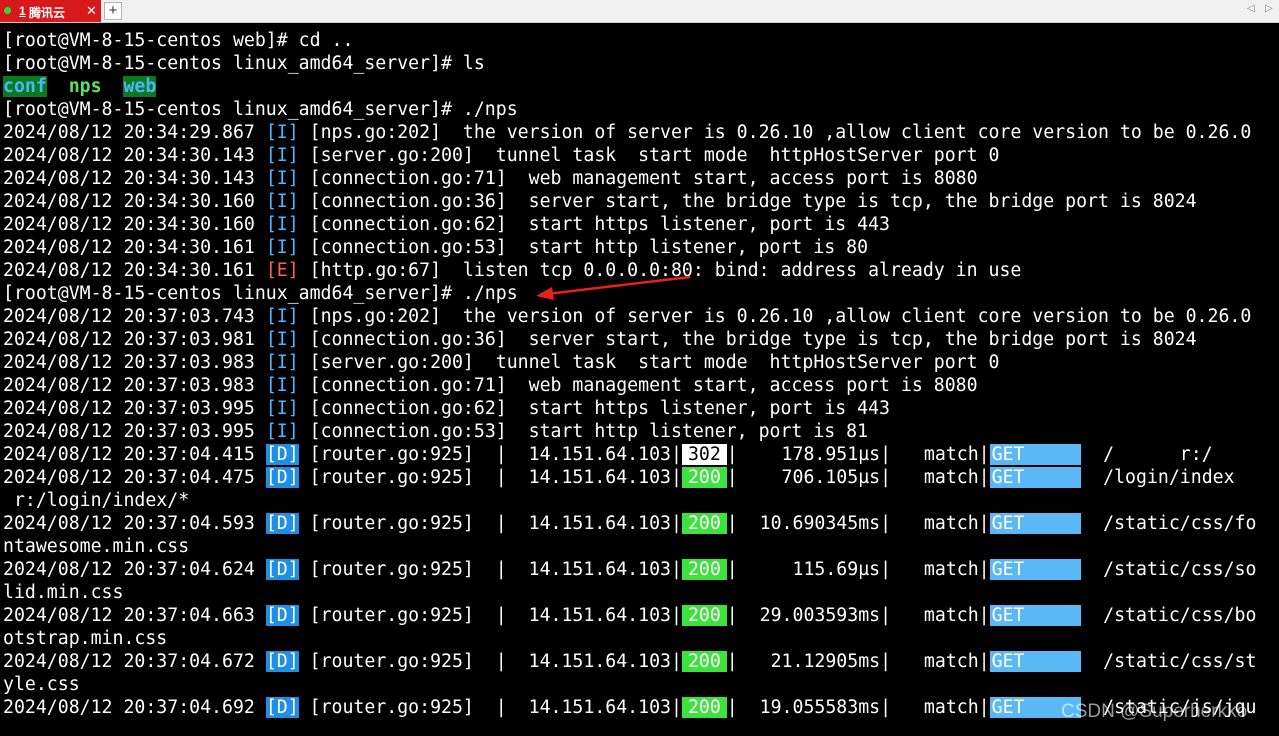 The image size is (1279, 736). What do you see at coordinates (129, 155) in the screenshot?
I see `log-timestamp: 2024/08/12 20:34:30.143` at bounding box center [129, 155].